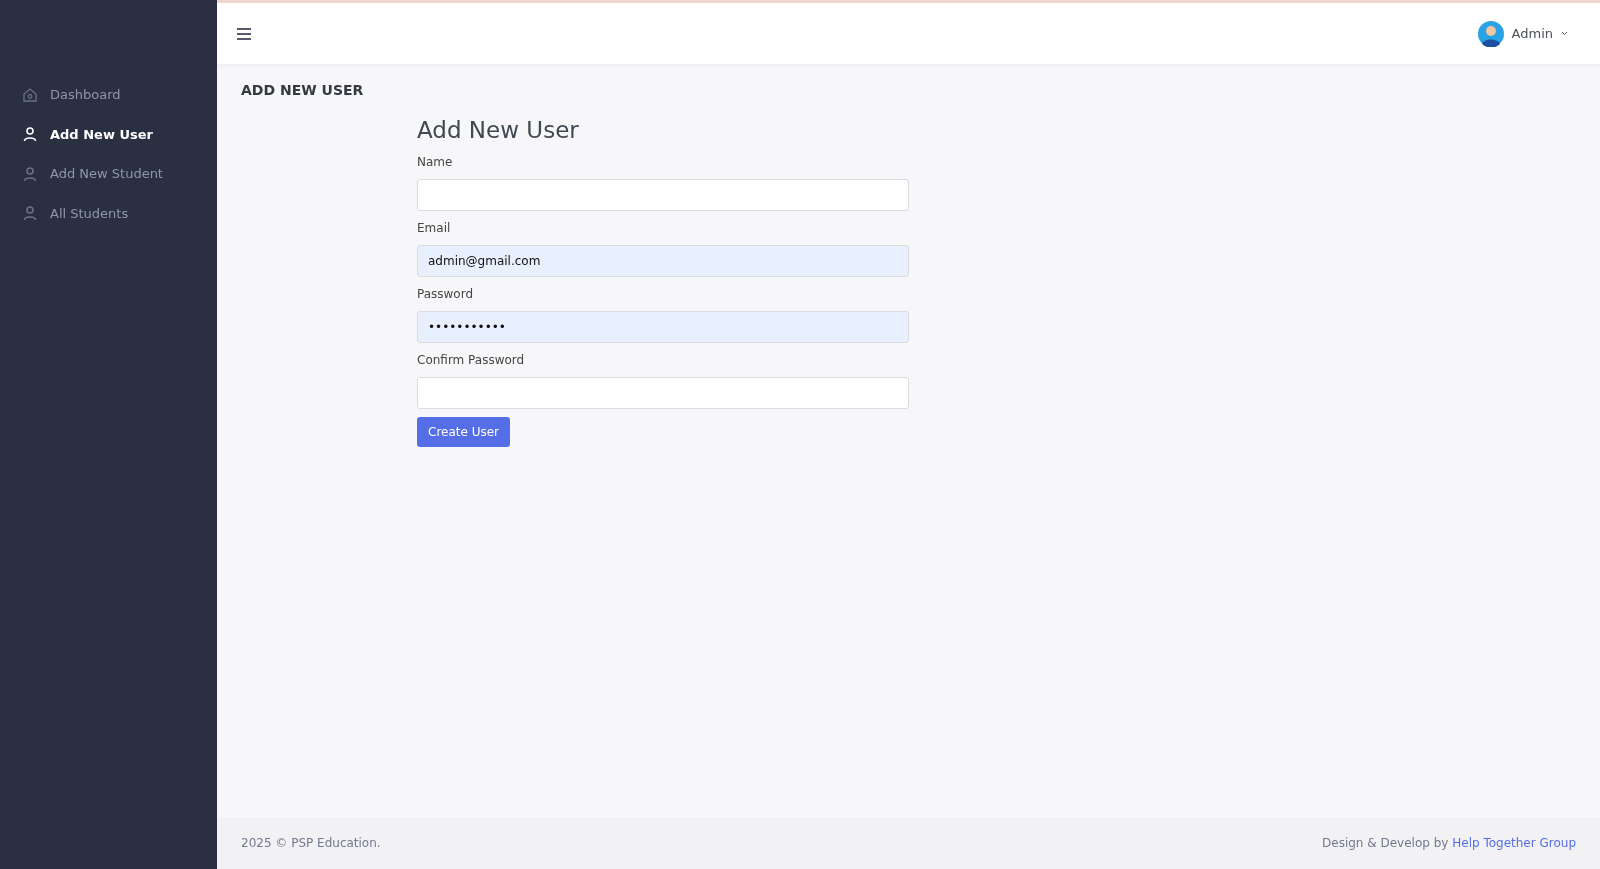 Image resolution: width=1600 pixels, height=869 pixels. Describe the element at coordinates (1449, 843) in the screenshot. I see `credit-text: Design & Develop by Help Together Group` at that location.